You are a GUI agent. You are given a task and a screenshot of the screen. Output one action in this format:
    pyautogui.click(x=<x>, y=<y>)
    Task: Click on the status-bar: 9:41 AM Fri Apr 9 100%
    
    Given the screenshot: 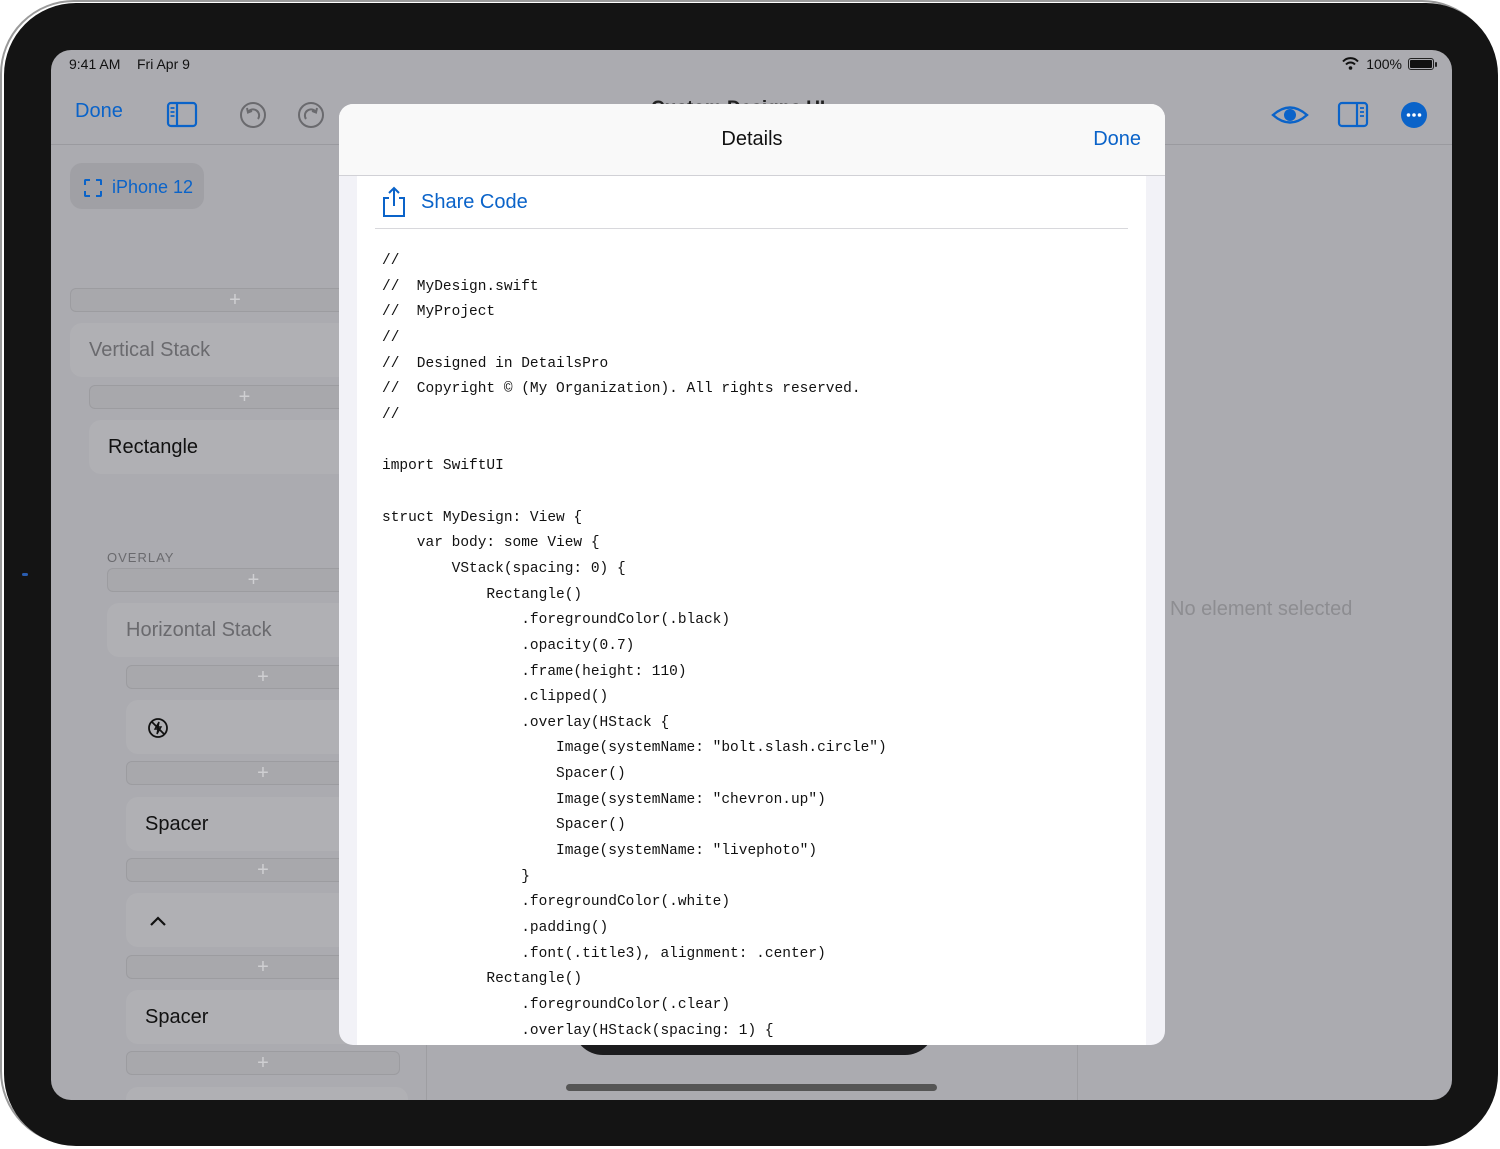 What is the action you would take?
    pyautogui.click(x=751, y=64)
    